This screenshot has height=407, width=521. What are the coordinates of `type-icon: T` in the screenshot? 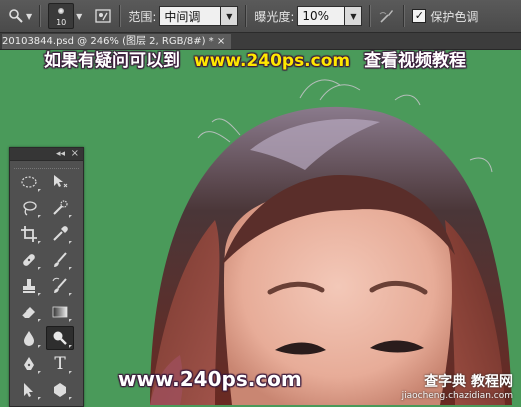 It's located at (60, 364).